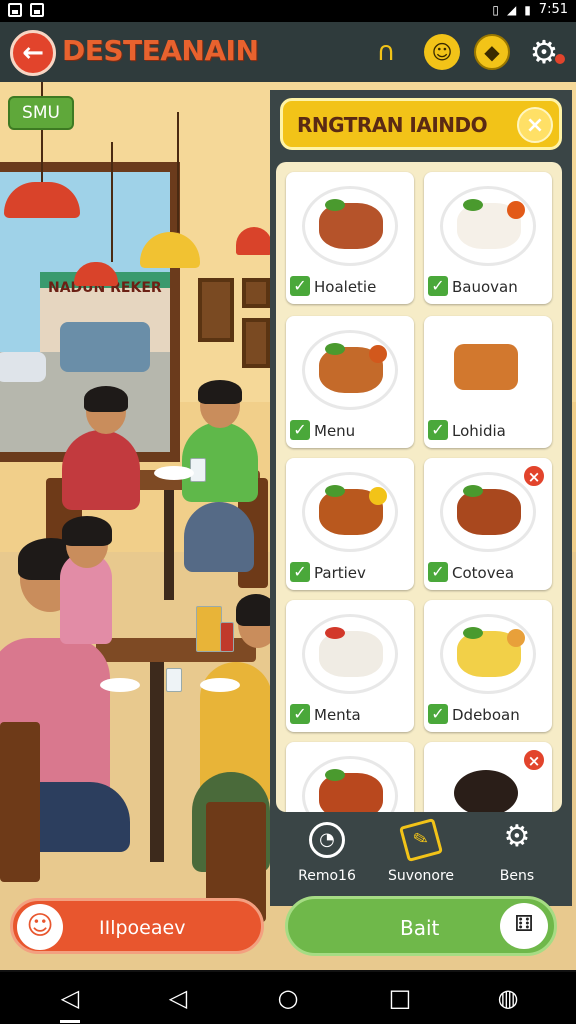  Describe the element at coordinates (350, 666) in the screenshot. I see `menu-card: ✓ Menta` at that location.